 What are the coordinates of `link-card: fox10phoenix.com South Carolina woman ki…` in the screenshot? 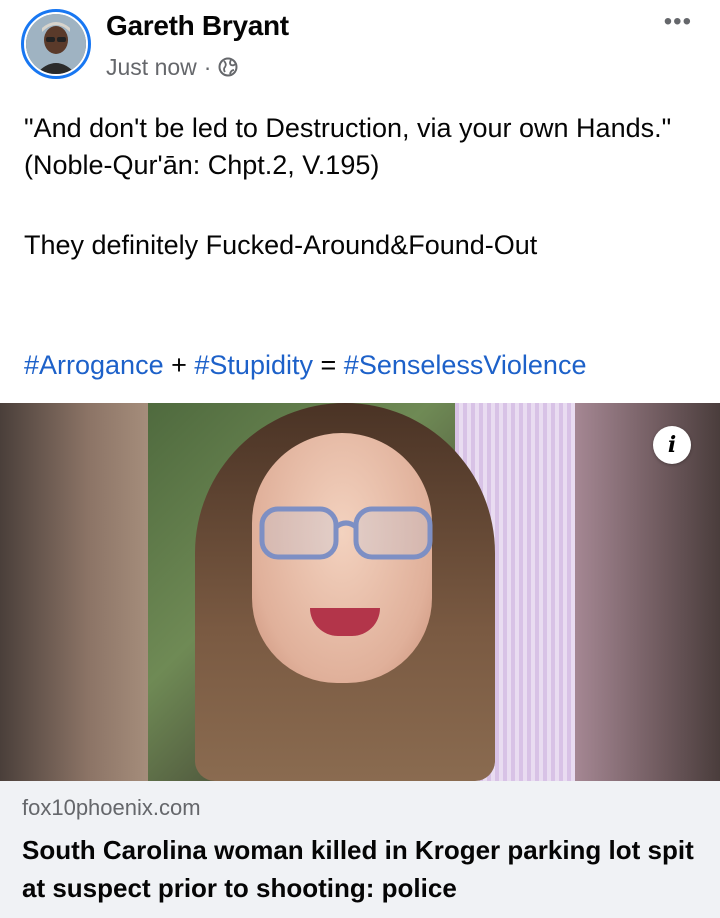 It's located at (360, 849).